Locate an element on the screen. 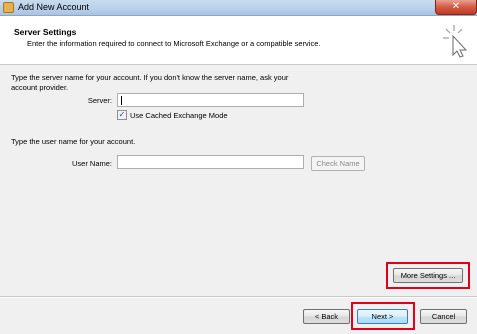 Image resolution: width=477 pixels, height=334 pixels. username-instructions: Type the user name for your account. is located at coordinates (73, 141).